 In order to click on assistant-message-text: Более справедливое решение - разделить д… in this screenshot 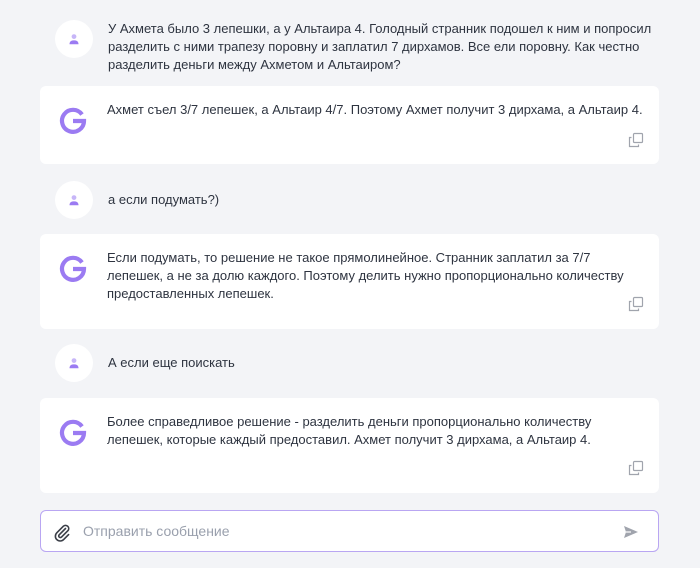, I will do `click(349, 430)`.